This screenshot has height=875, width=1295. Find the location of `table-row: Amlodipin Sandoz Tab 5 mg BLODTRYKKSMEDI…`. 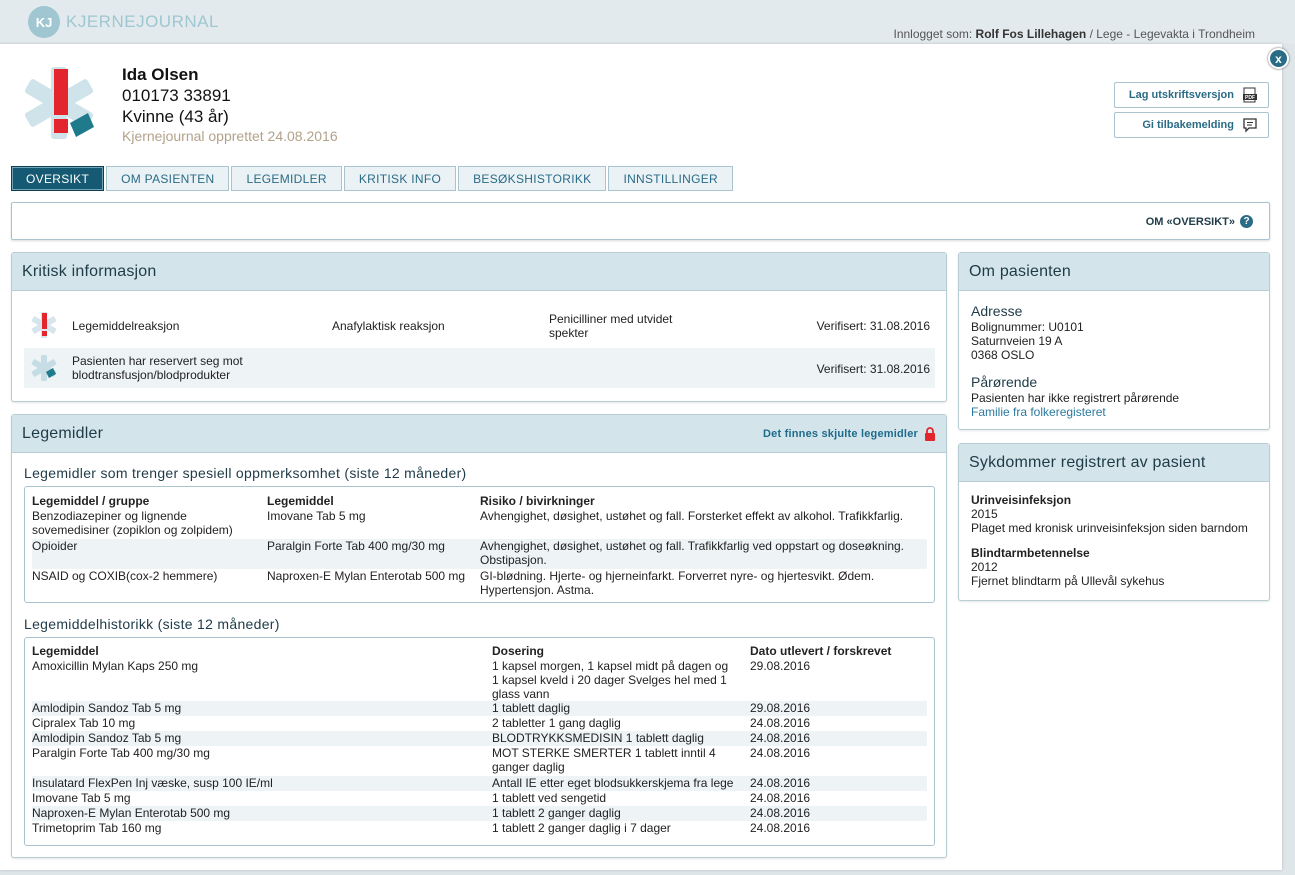

table-row: Amlodipin Sandoz Tab 5 mg BLODTRYKKSMEDI… is located at coordinates (479, 738).